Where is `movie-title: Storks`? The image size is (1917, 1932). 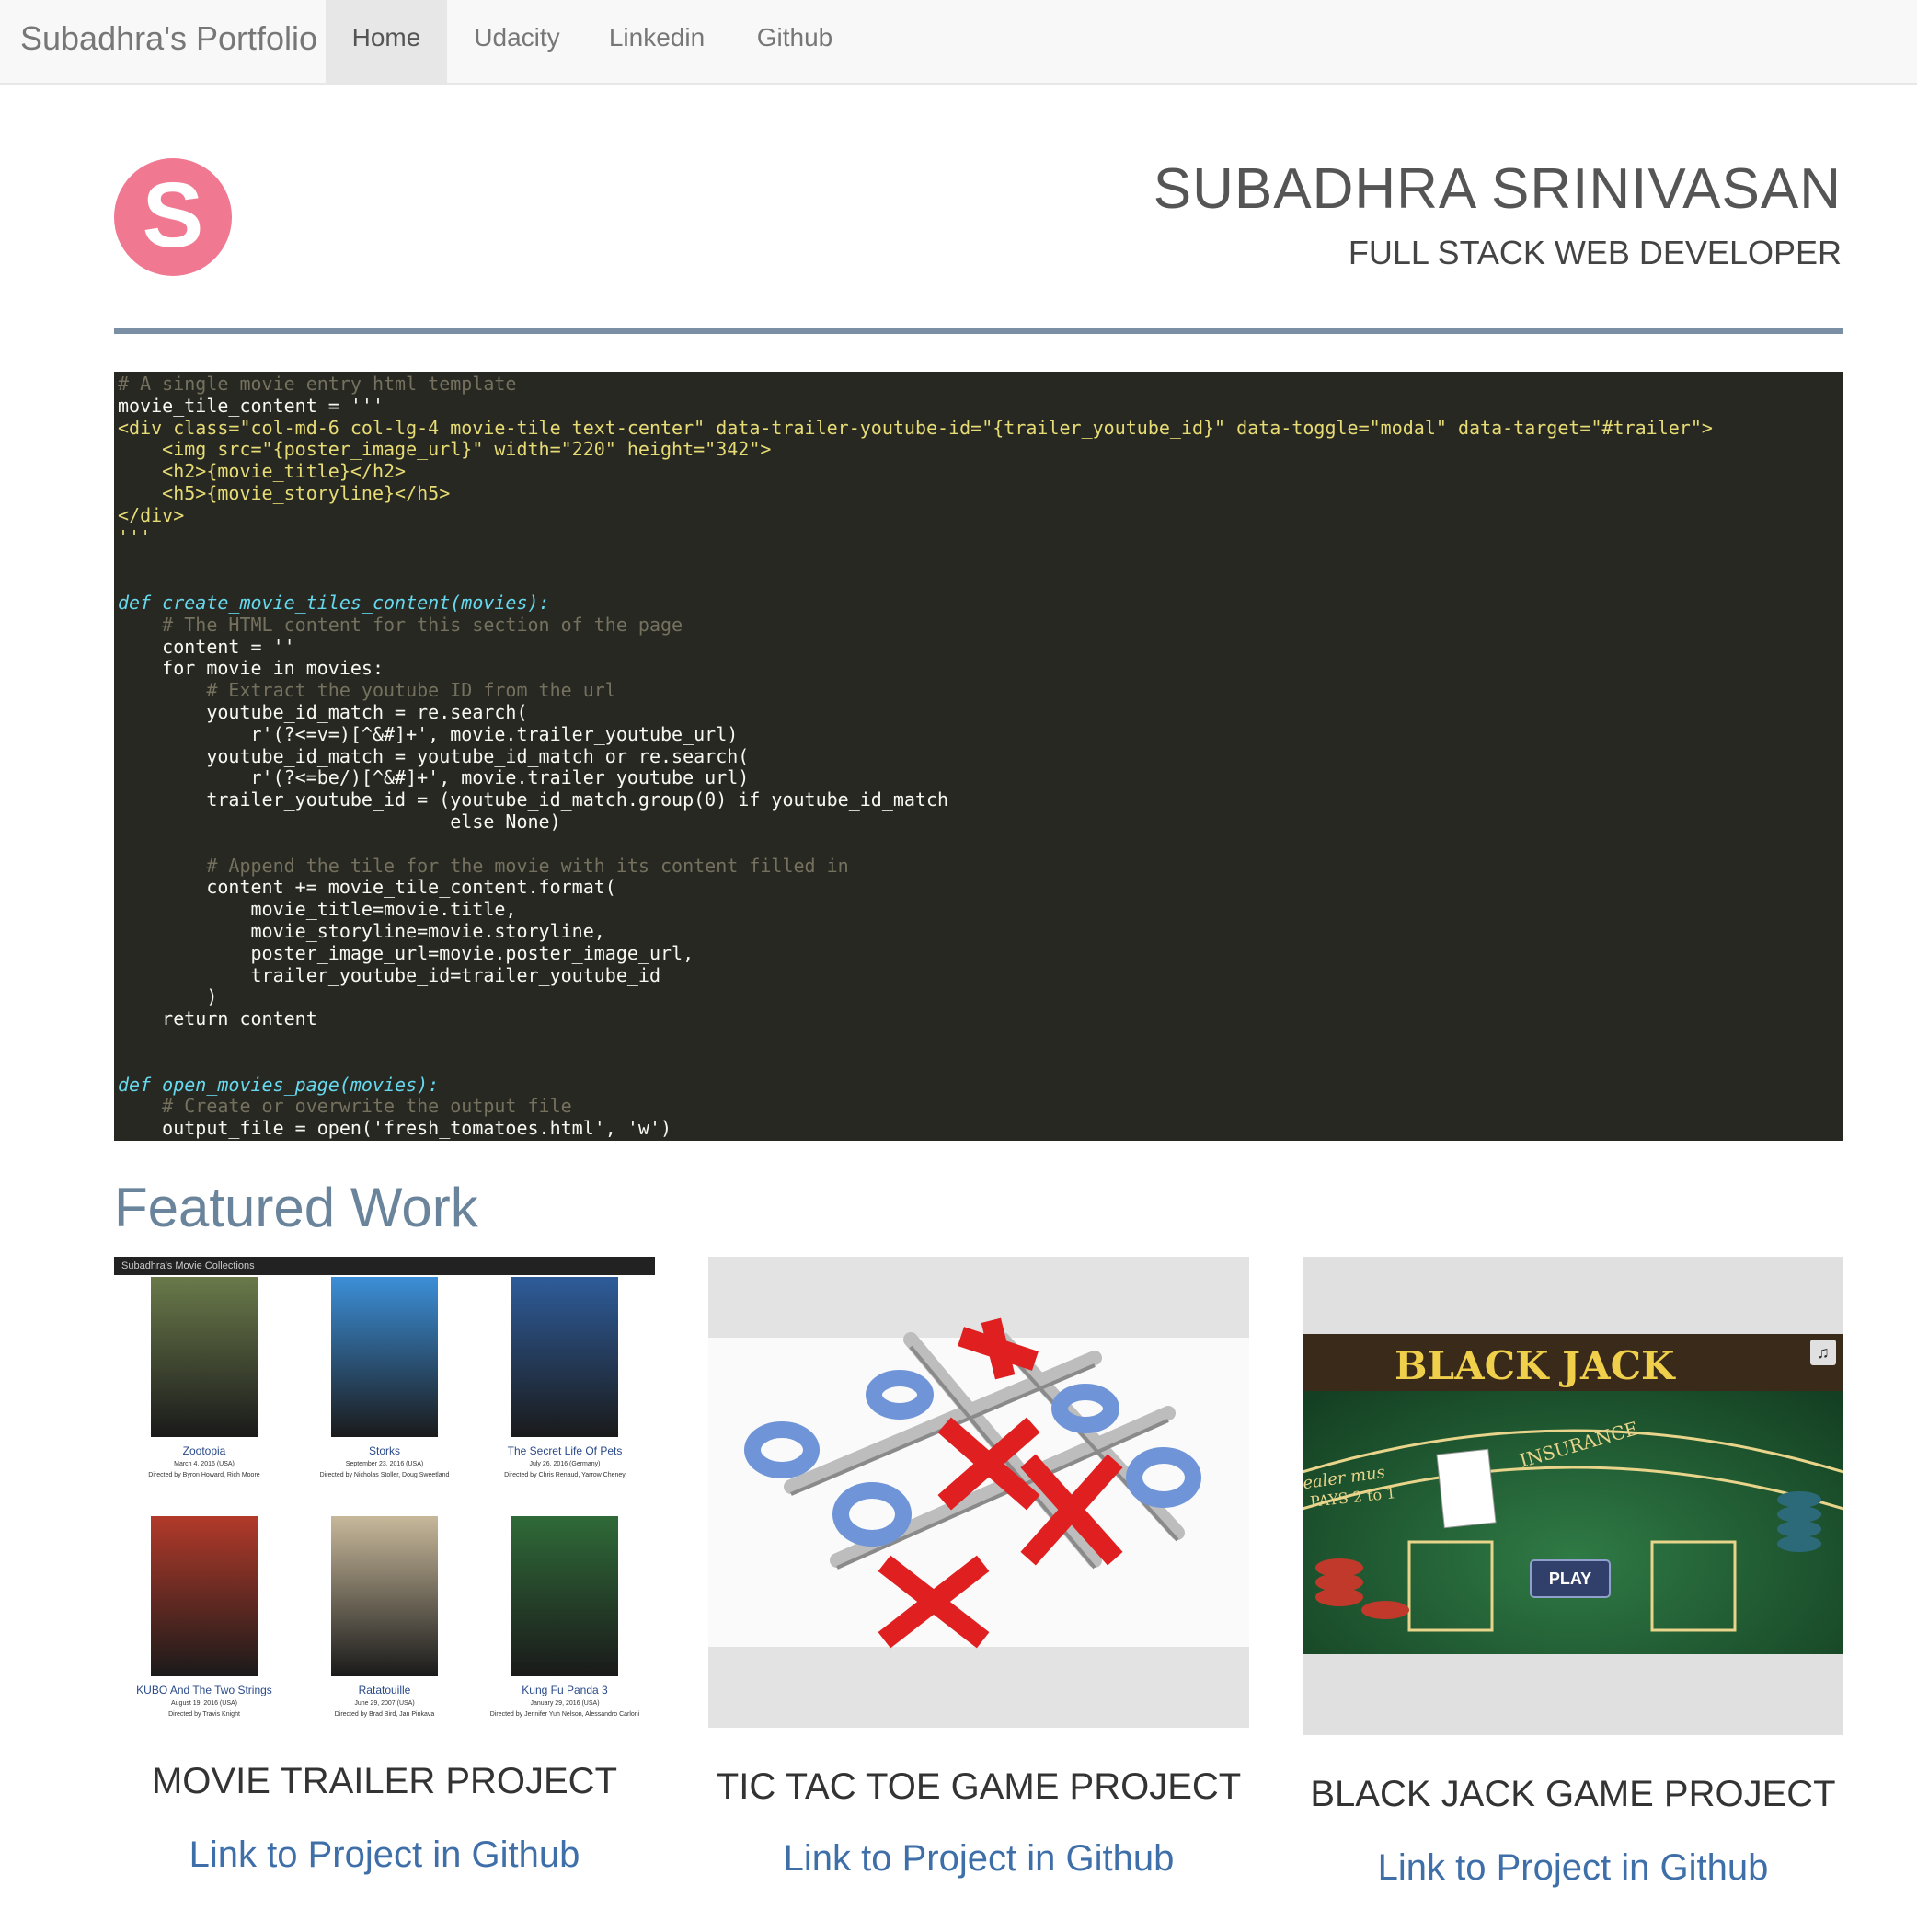 movie-title: Storks is located at coordinates (384, 1450).